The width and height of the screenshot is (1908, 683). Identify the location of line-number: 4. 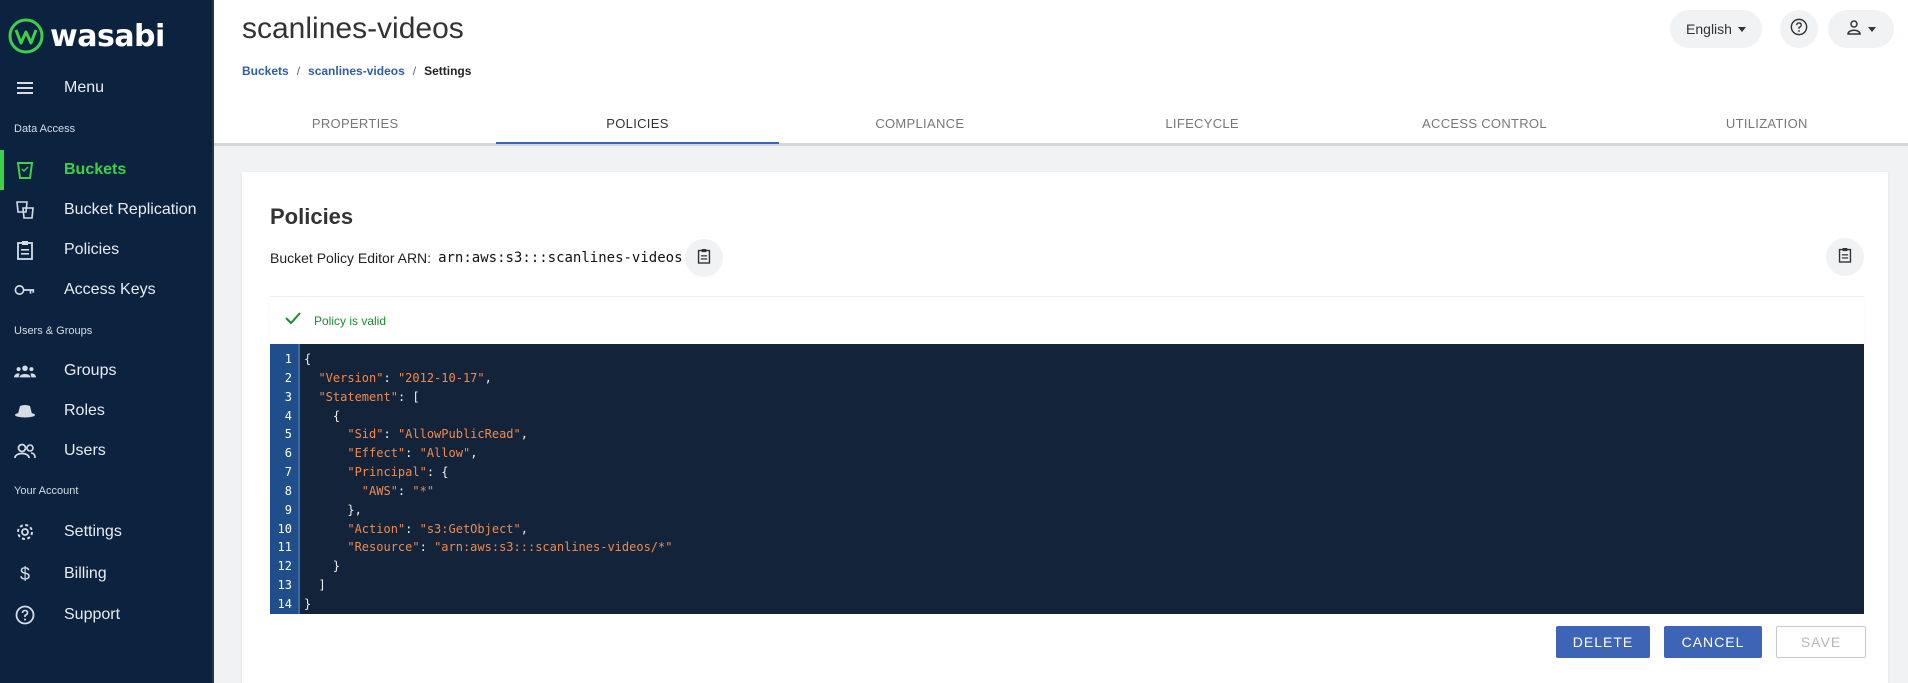
(288, 415).